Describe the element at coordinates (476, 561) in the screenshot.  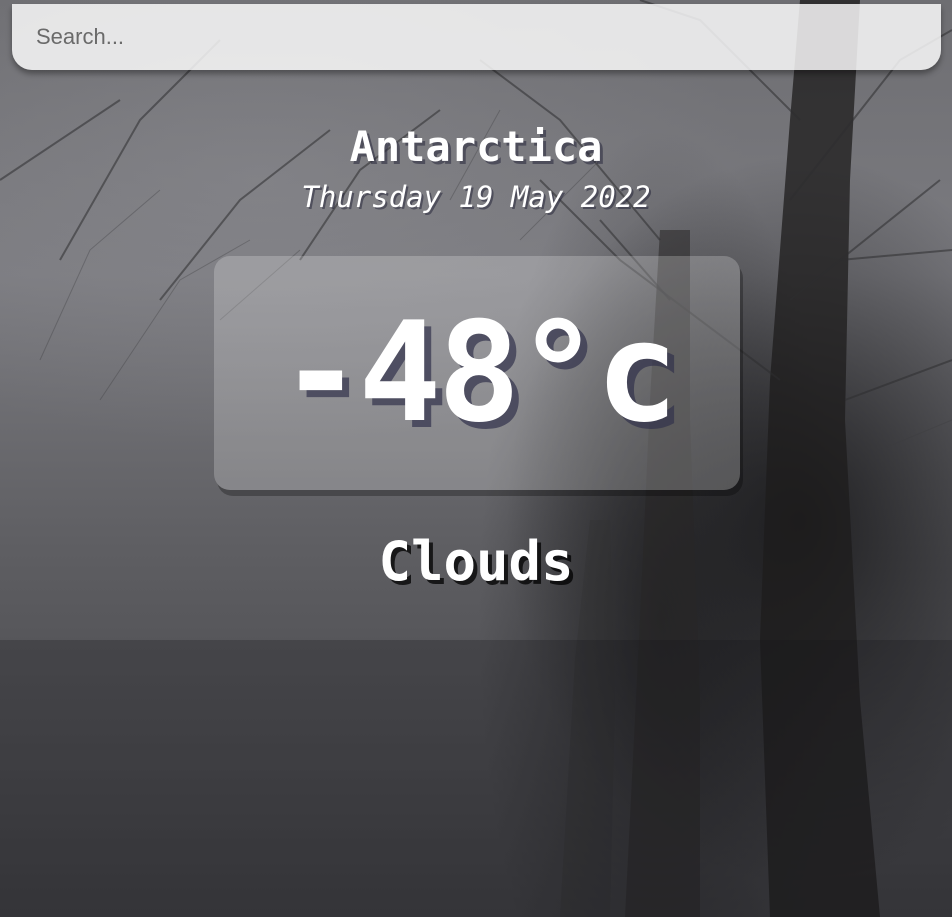
I see `weather-condition: Clouds` at that location.